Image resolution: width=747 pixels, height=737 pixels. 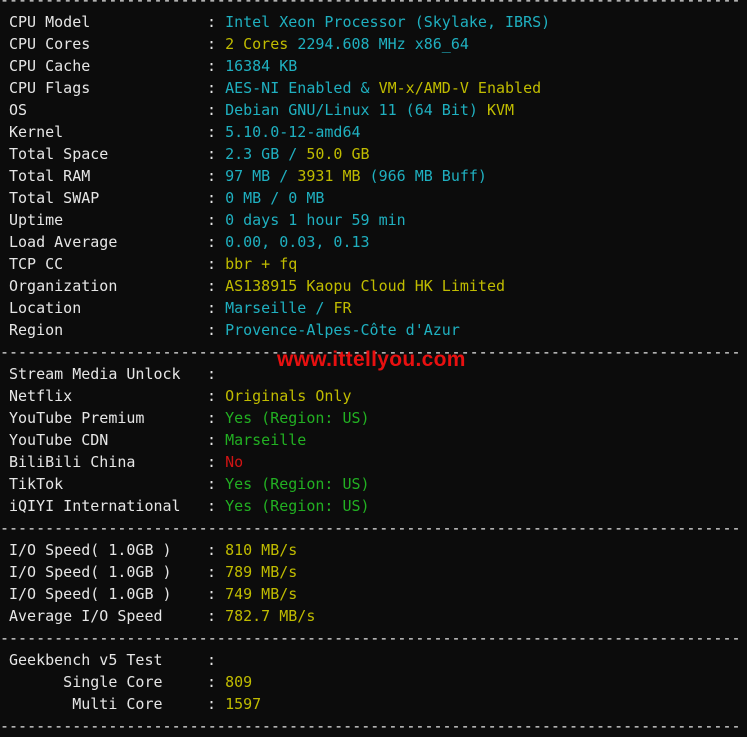 I want to click on info-row: Geekbench v5 Test:, so click(x=374, y=660).